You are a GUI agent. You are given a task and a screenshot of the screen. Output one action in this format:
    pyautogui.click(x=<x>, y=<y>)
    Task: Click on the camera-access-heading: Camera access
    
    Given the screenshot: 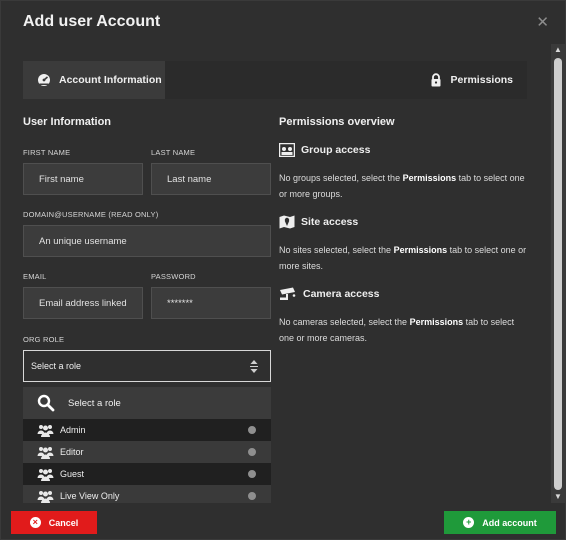 What is the action you would take?
    pyautogui.click(x=329, y=294)
    